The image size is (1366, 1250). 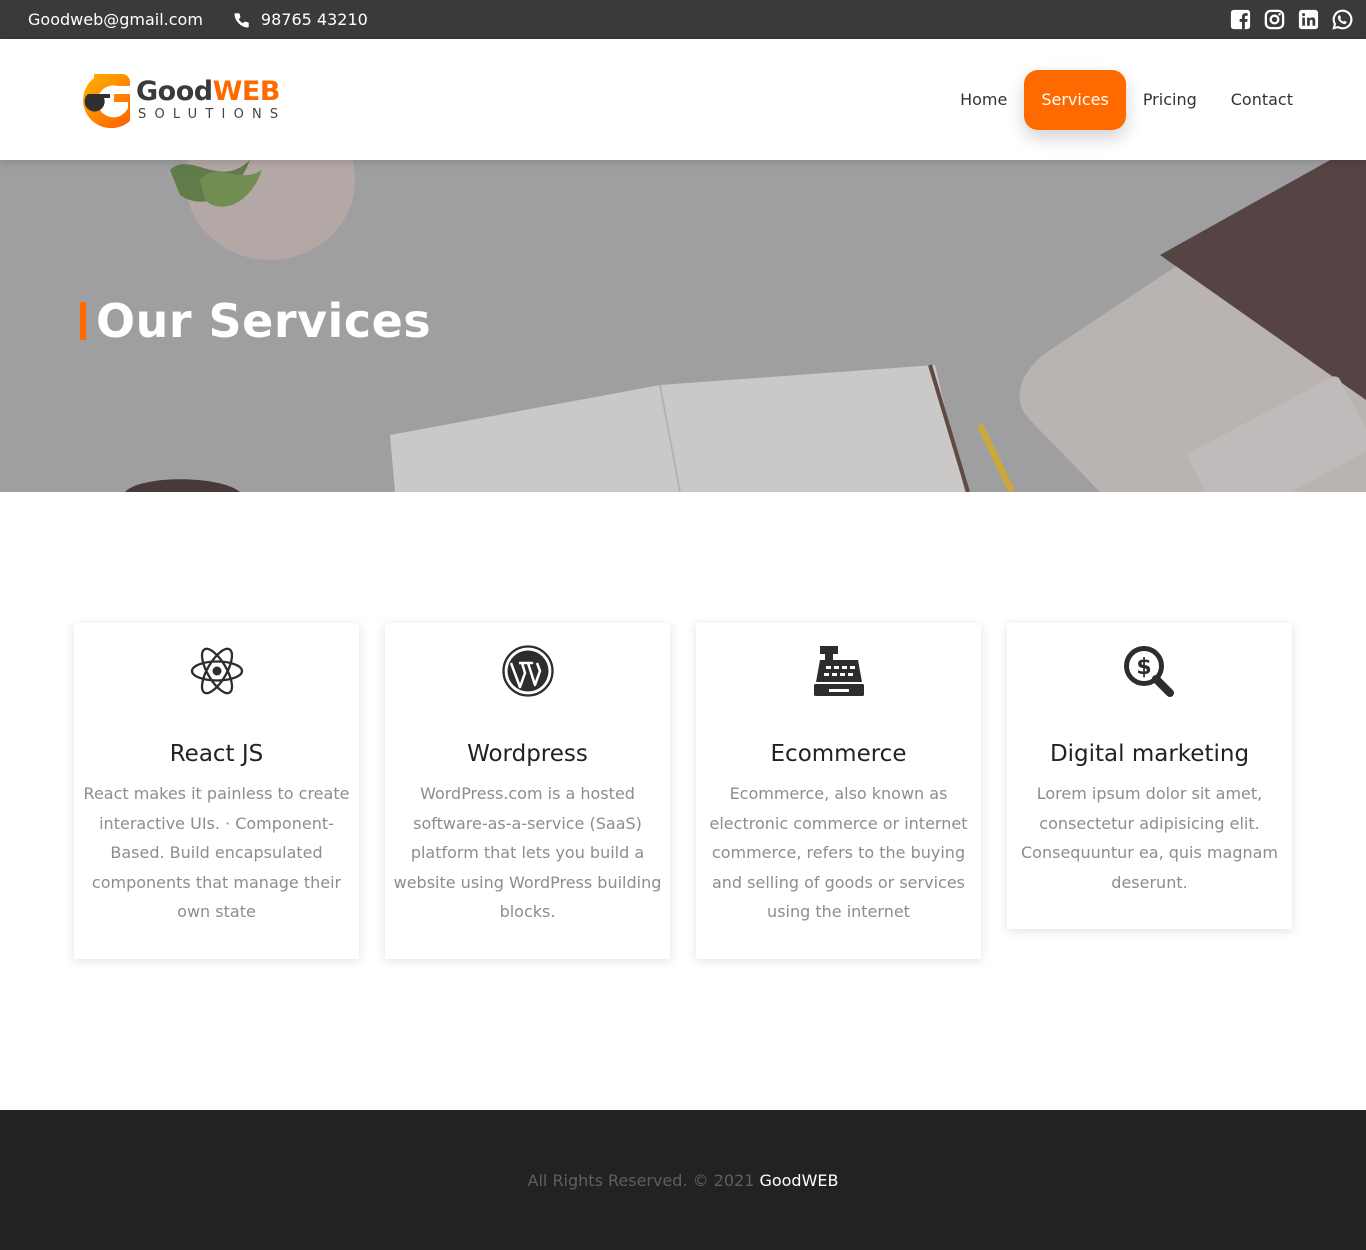 I want to click on search-dollar-icon: $, so click(x=1149, y=671).